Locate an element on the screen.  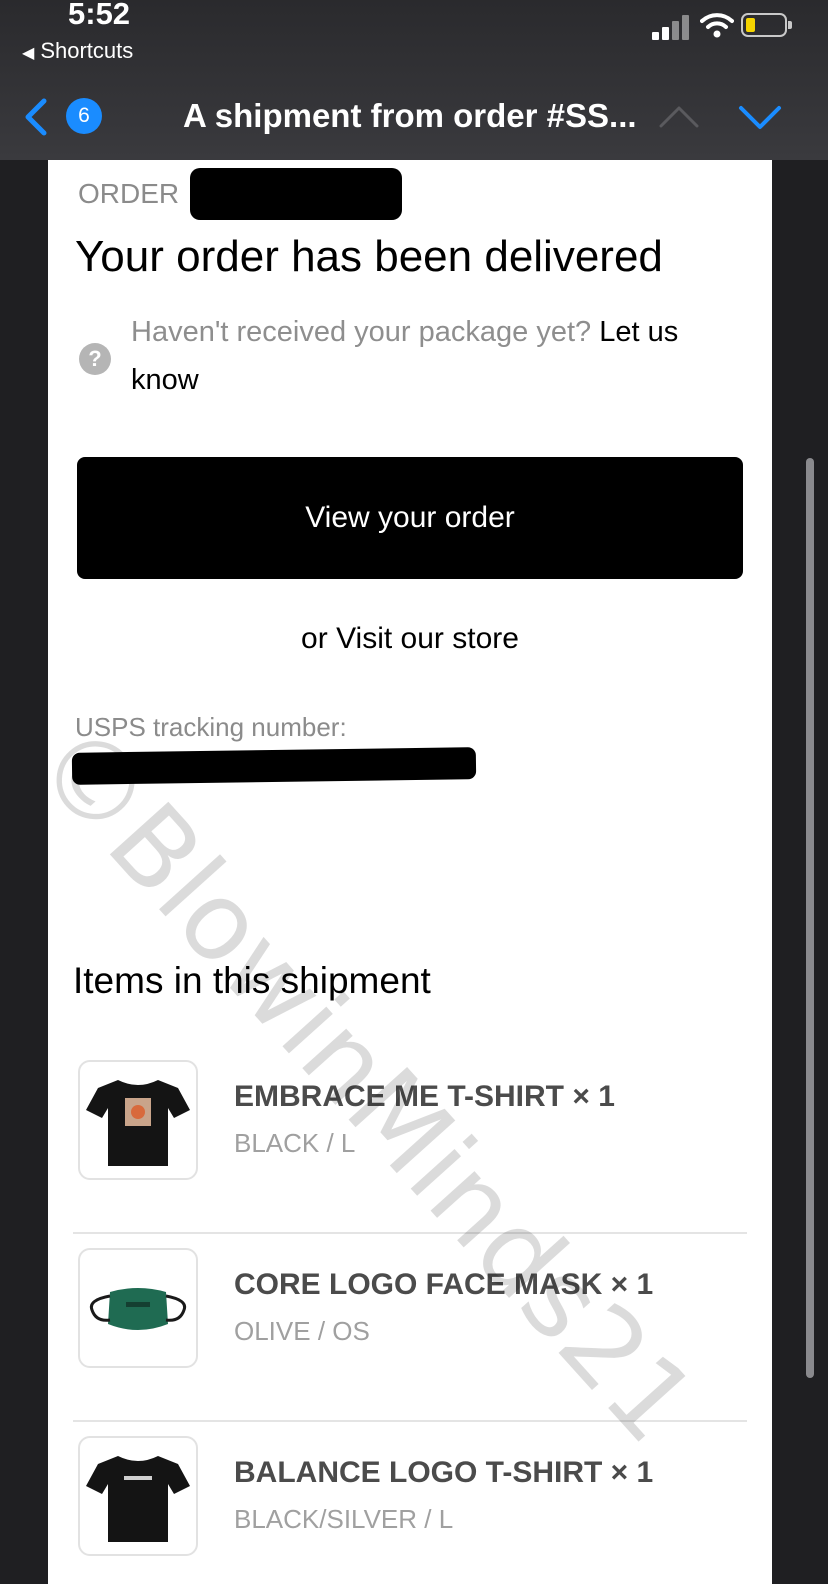
cellular-signal-icon is located at coordinates (672, 27).